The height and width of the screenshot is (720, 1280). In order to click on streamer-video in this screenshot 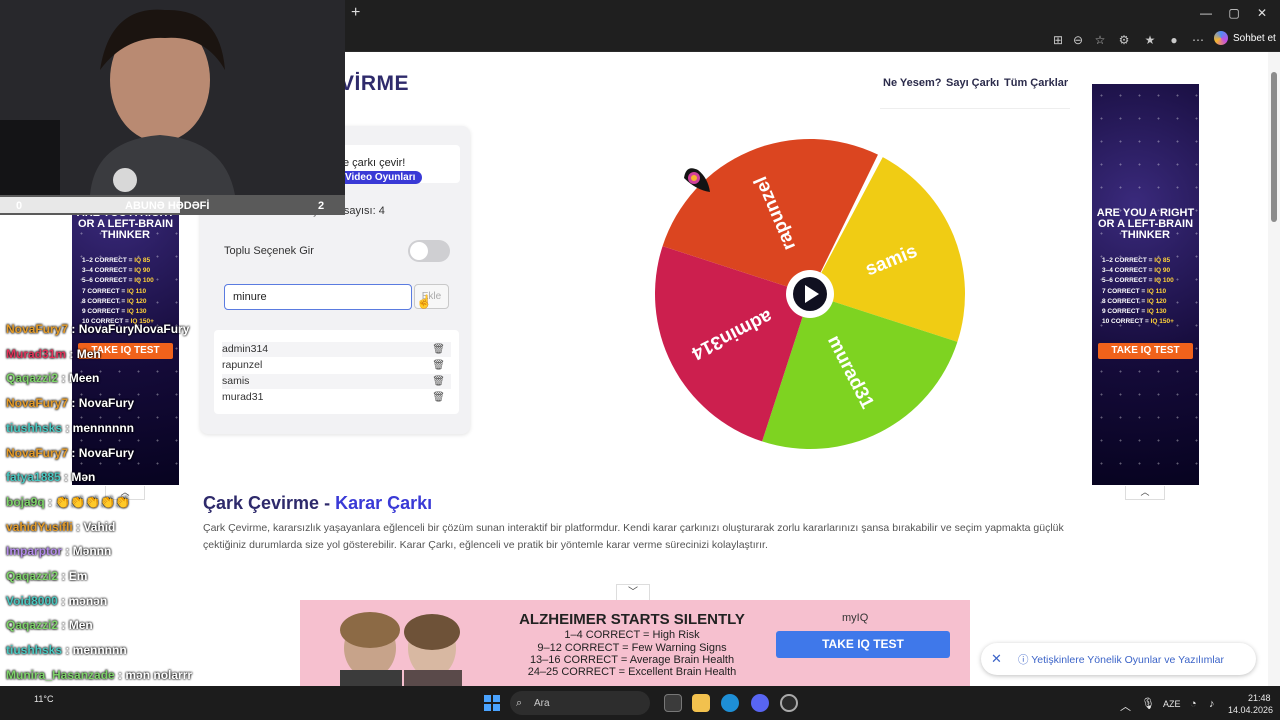, I will do `click(172, 97)`.